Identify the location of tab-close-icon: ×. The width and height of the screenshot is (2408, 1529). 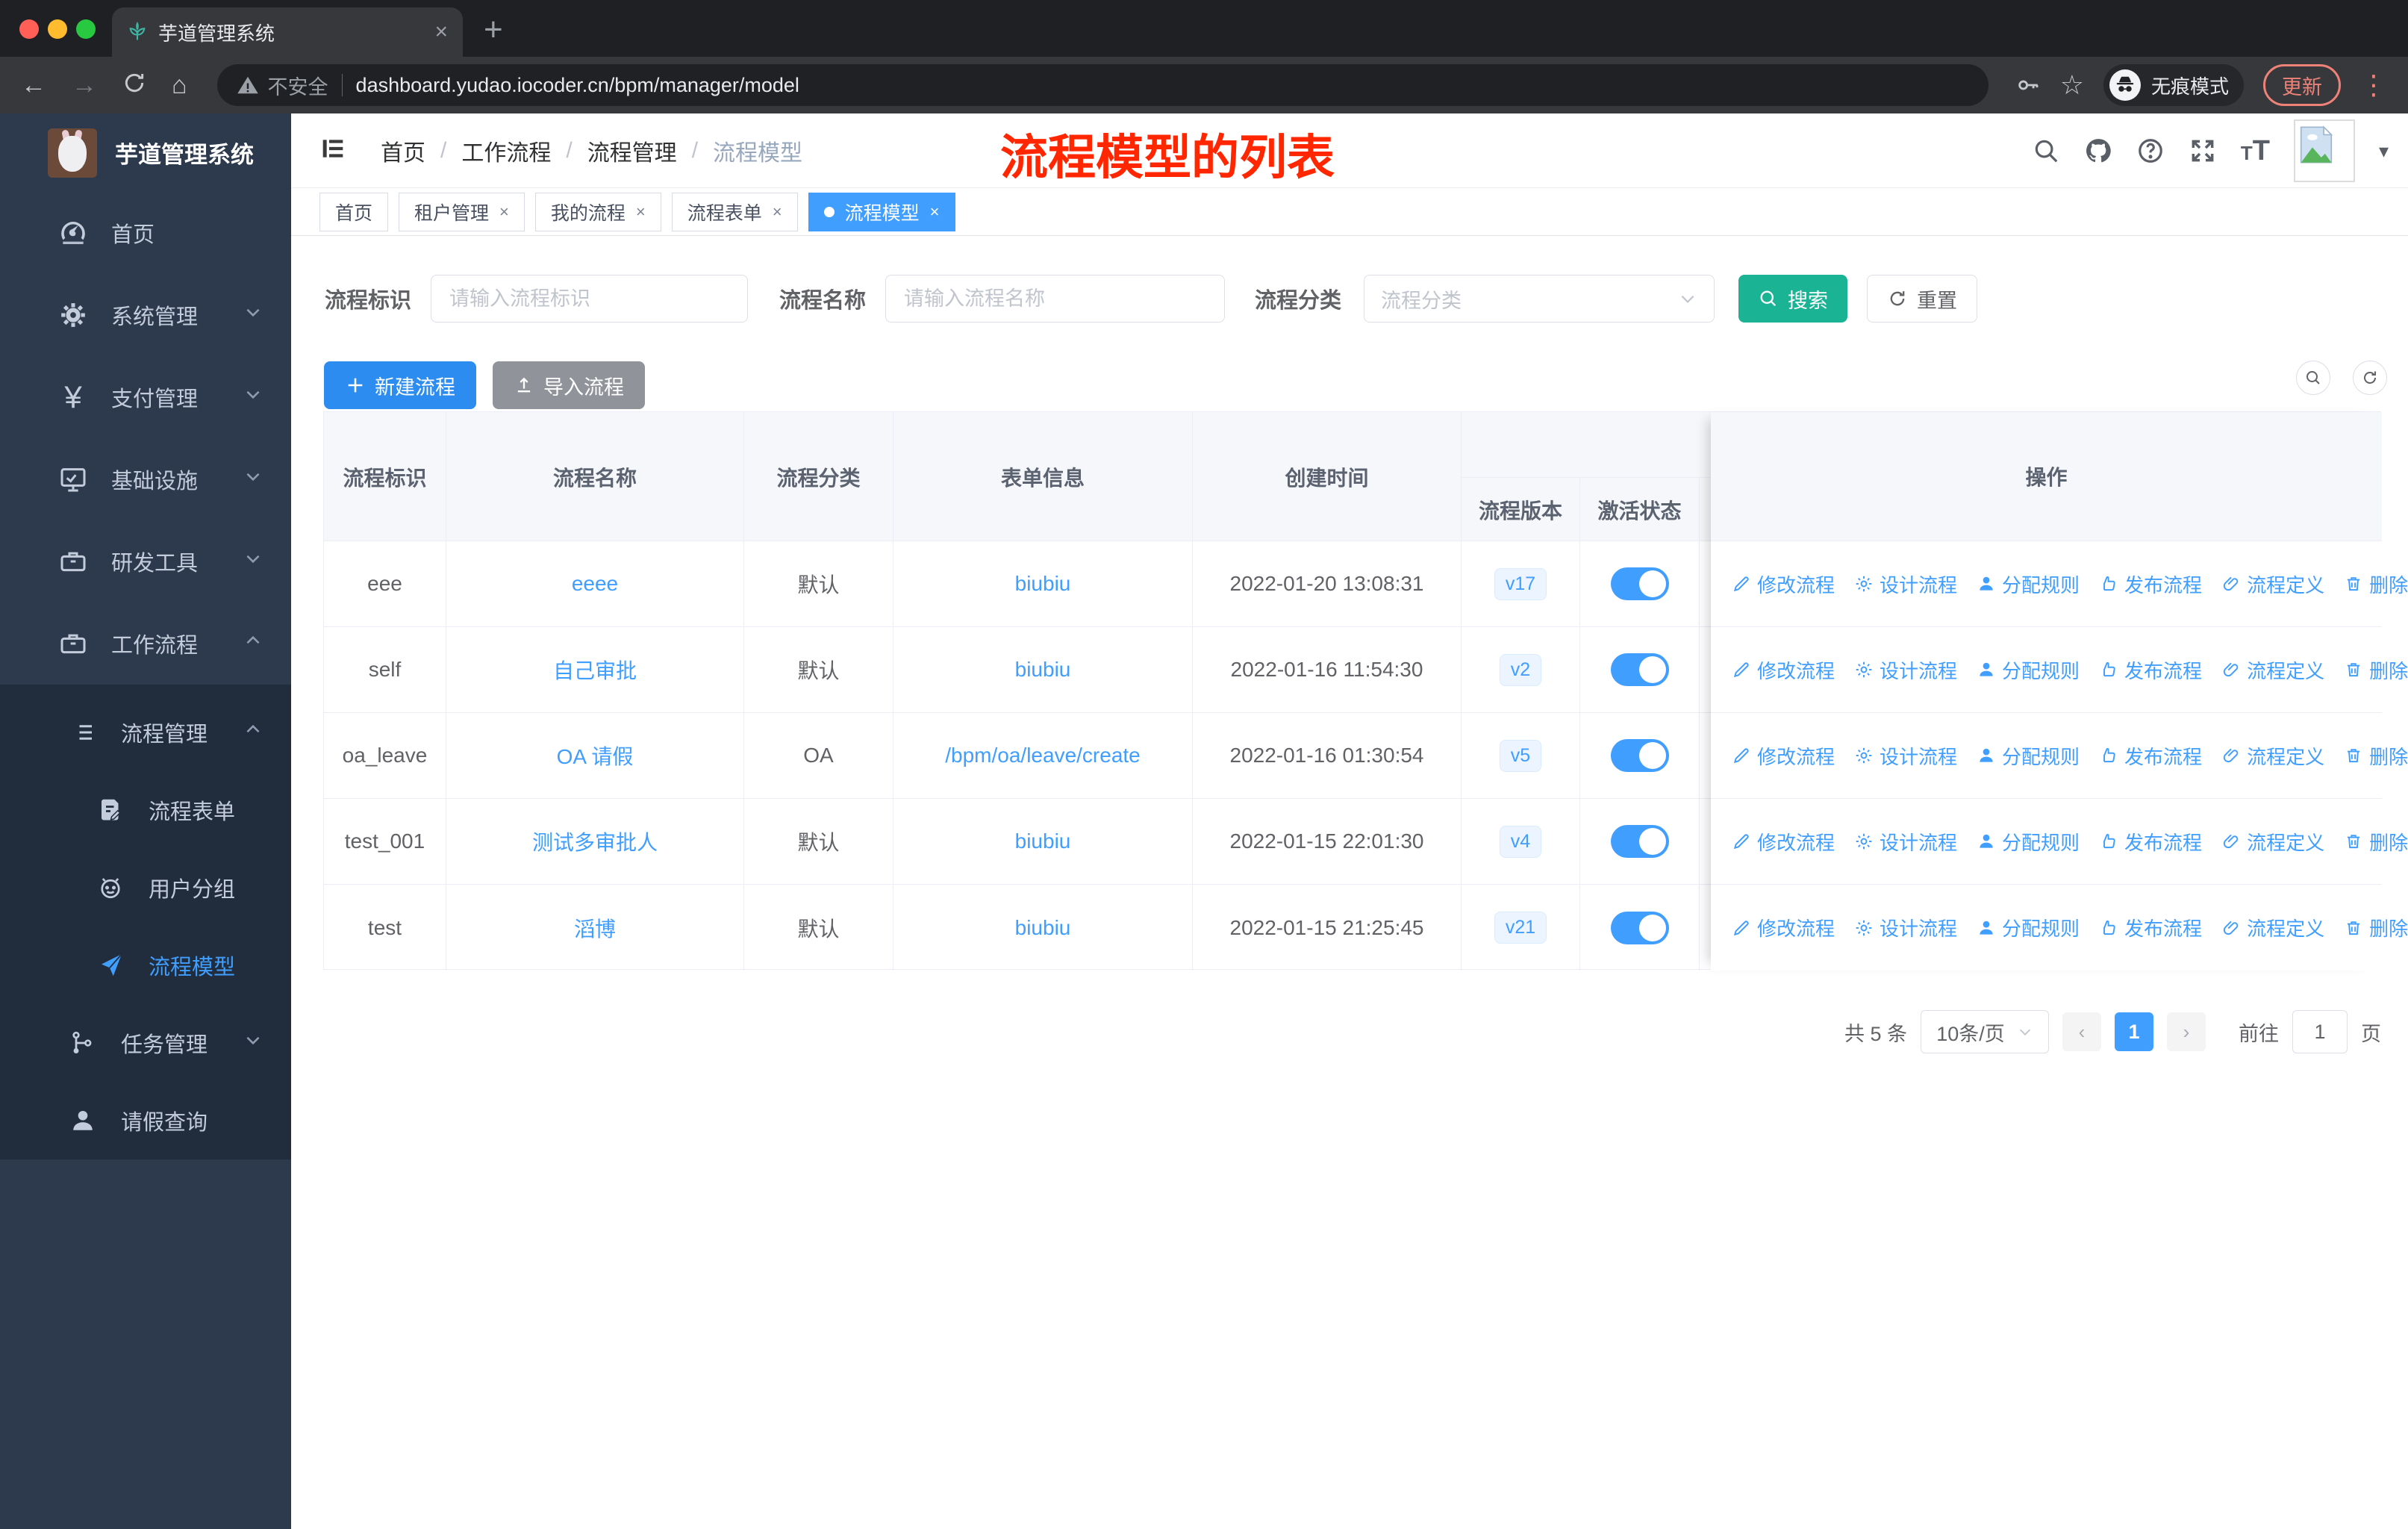
(441, 32).